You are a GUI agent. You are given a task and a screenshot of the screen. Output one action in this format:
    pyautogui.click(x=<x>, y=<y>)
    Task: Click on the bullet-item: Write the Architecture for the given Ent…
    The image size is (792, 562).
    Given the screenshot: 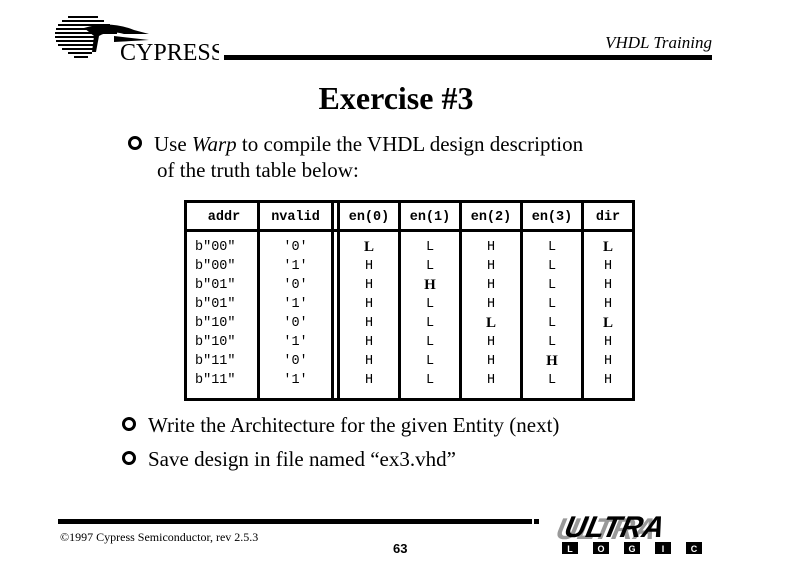 What is the action you would take?
    pyautogui.click(x=340, y=425)
    